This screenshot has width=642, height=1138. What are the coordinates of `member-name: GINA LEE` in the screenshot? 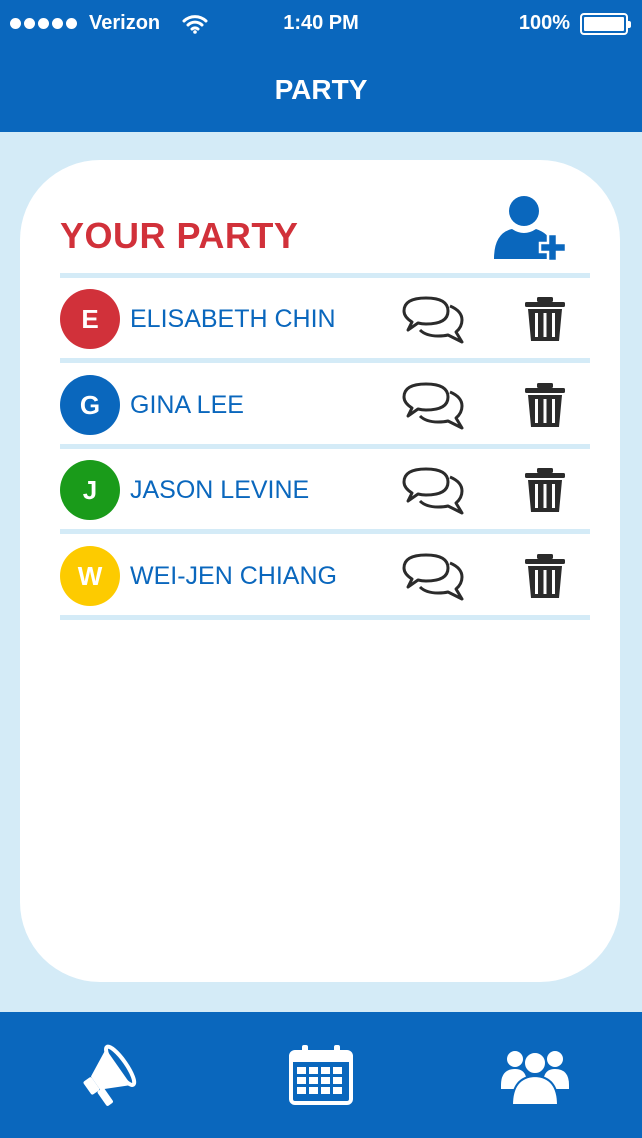 It's located at (187, 405).